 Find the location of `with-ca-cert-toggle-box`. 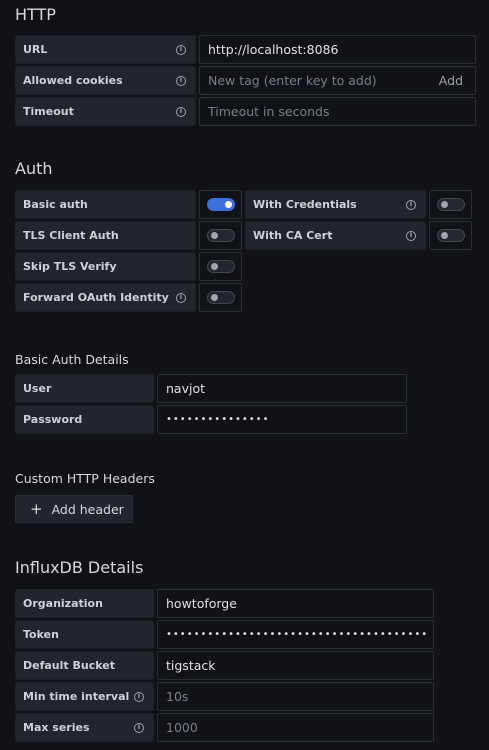

with-ca-cert-toggle-box is located at coordinates (450, 235).